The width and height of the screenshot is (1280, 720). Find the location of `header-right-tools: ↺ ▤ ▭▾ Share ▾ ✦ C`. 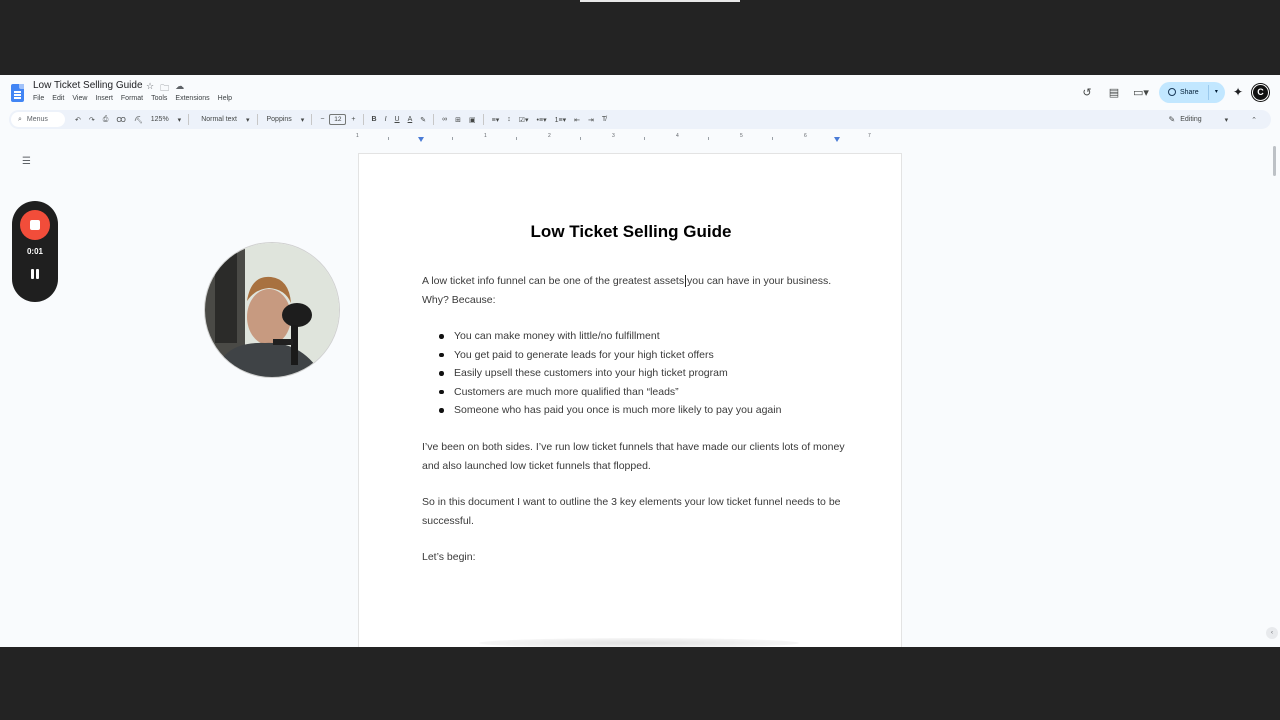

header-right-tools: ↺ ▤ ▭▾ Share ▾ ✦ C is located at coordinates (1179, 92).